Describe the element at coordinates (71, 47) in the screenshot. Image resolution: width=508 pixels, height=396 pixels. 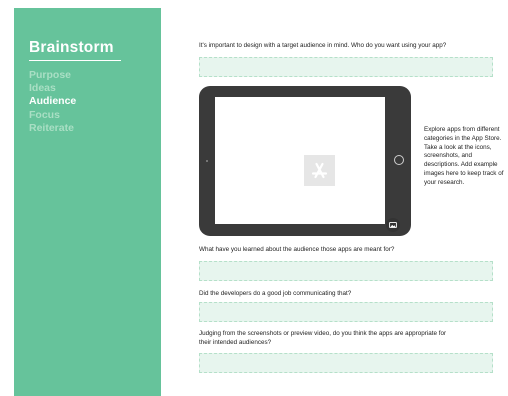
I see `sidebar-title: Brainstorm` at that location.